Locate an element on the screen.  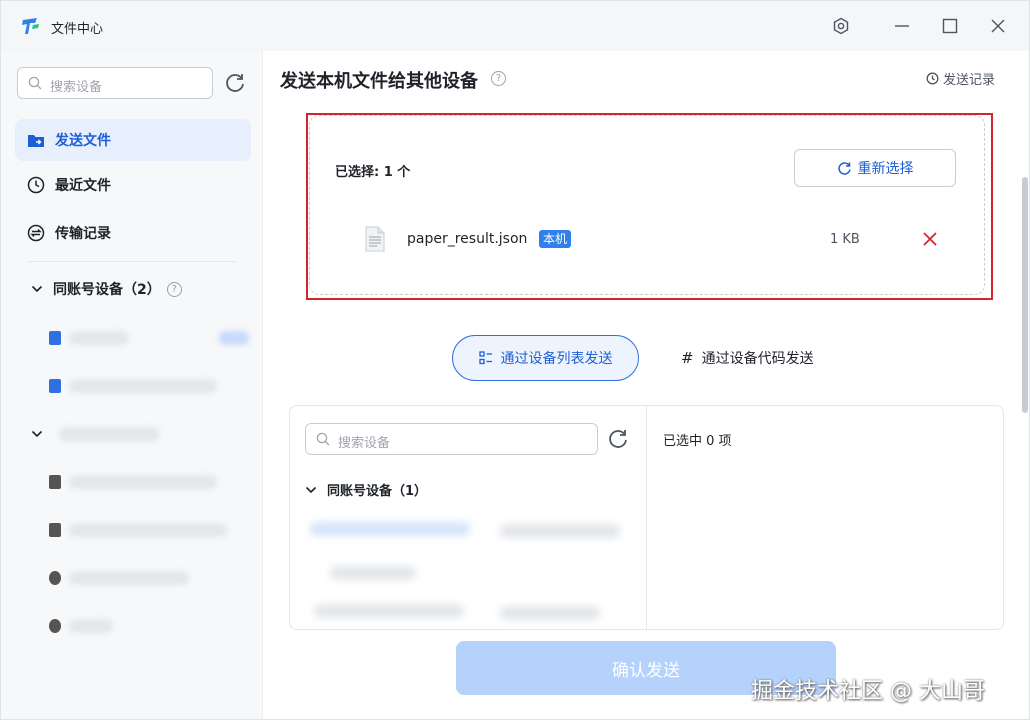
send-records-label: 发送记录 is located at coordinates (969, 80).